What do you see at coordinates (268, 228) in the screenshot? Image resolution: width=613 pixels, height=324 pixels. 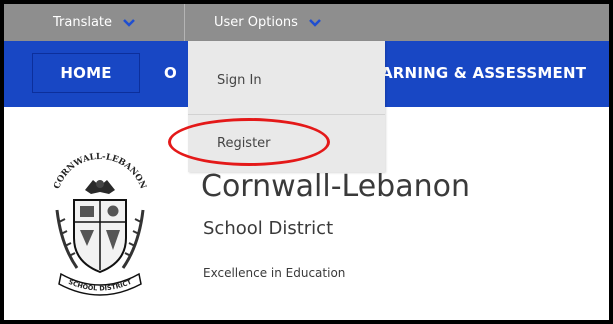 I see `school-subtitle: School District` at bounding box center [268, 228].